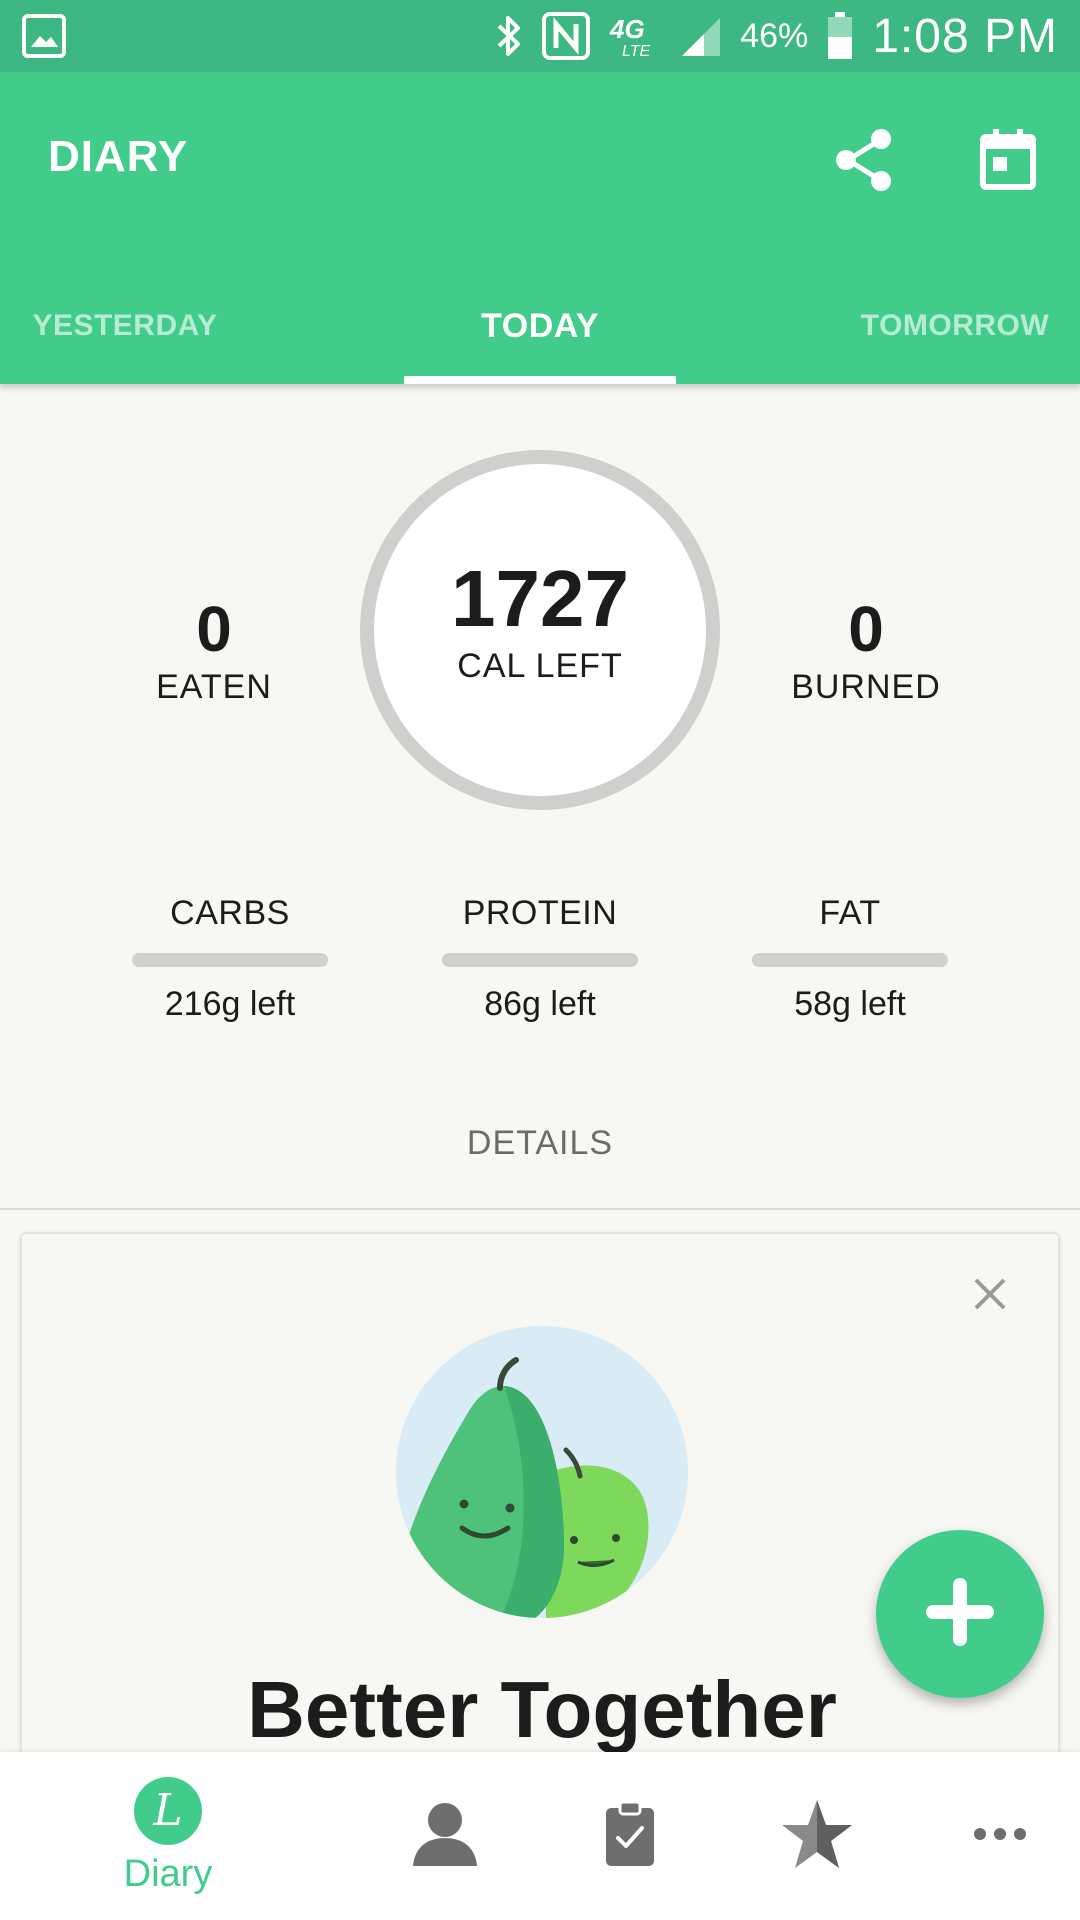  I want to click on nav-more, so click(1000, 1836).